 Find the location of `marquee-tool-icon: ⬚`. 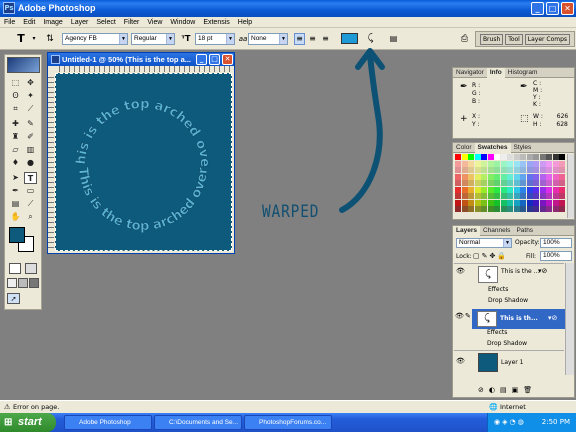

marquee-tool-icon: ⬚ is located at coordinates (15, 83).